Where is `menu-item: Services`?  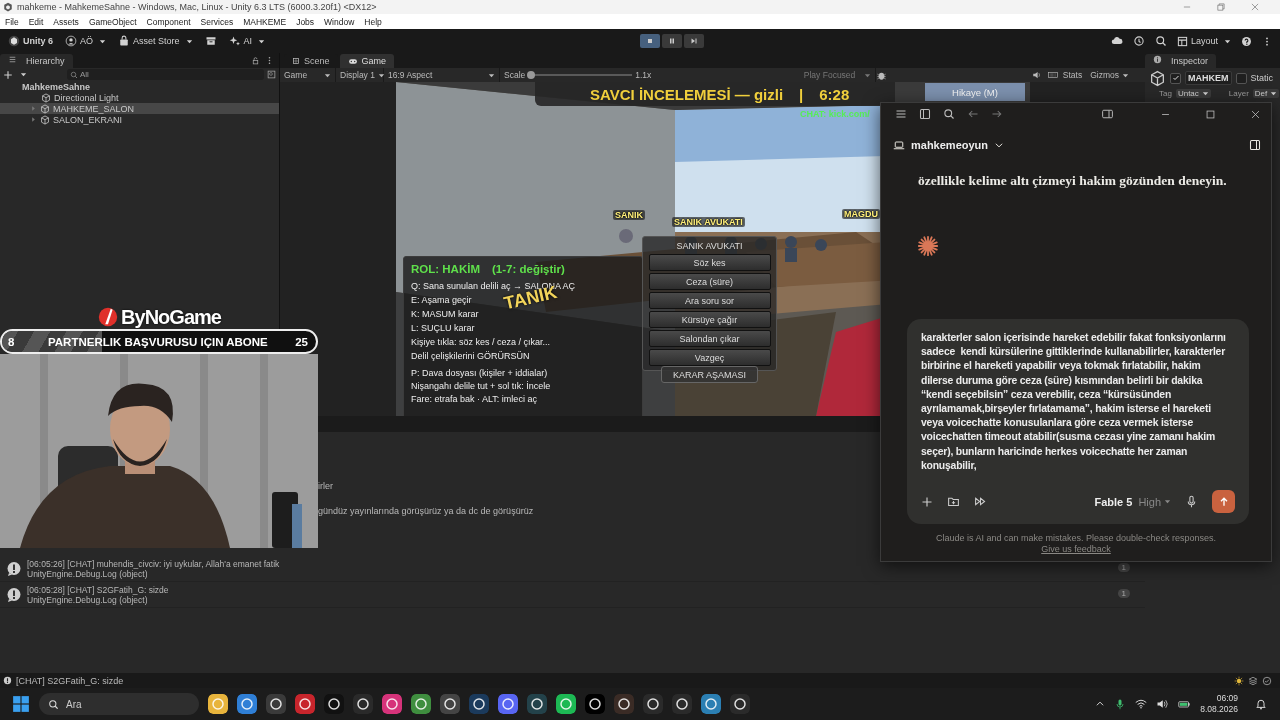
menu-item: Services is located at coordinates (217, 21).